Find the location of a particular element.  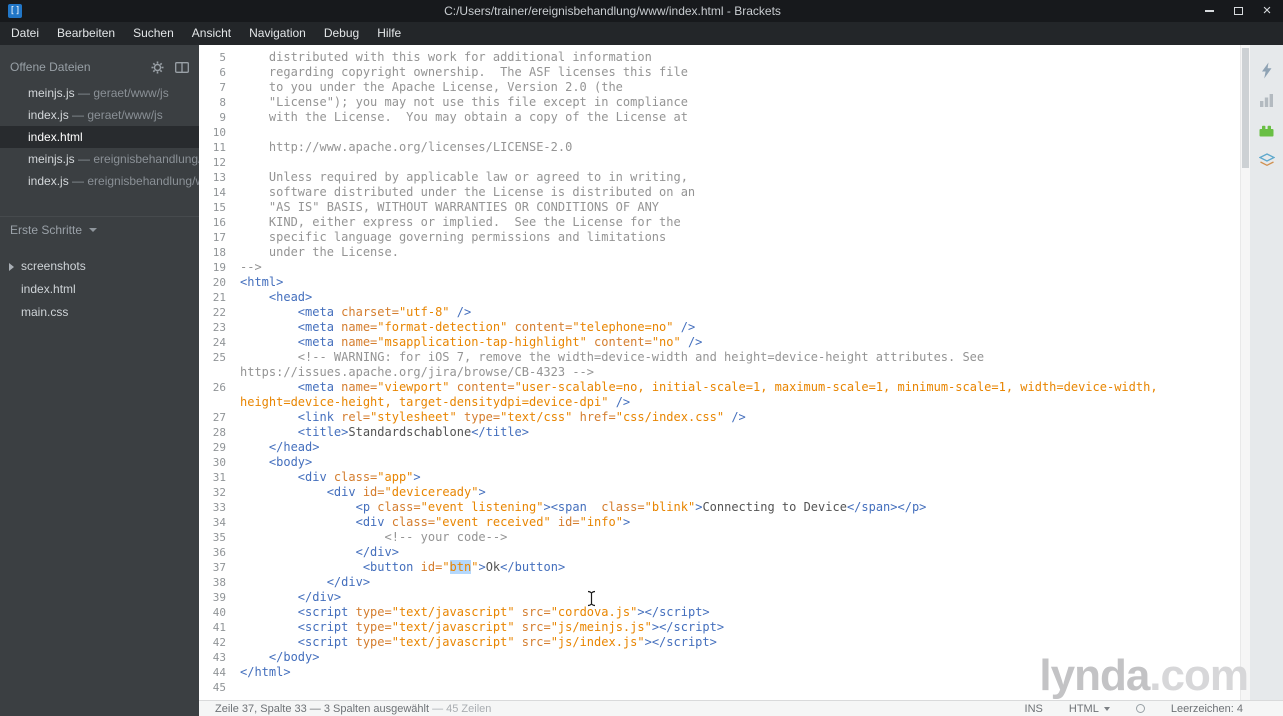

columns-icon is located at coordinates (1267, 100).